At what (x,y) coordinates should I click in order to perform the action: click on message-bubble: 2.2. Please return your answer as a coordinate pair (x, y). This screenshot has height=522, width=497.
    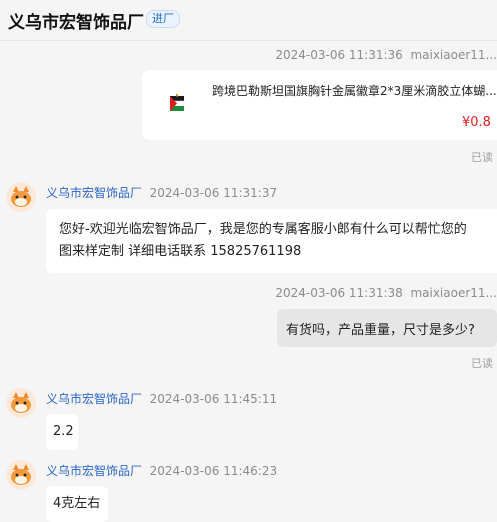
    Looking at the image, I should click on (62, 432).